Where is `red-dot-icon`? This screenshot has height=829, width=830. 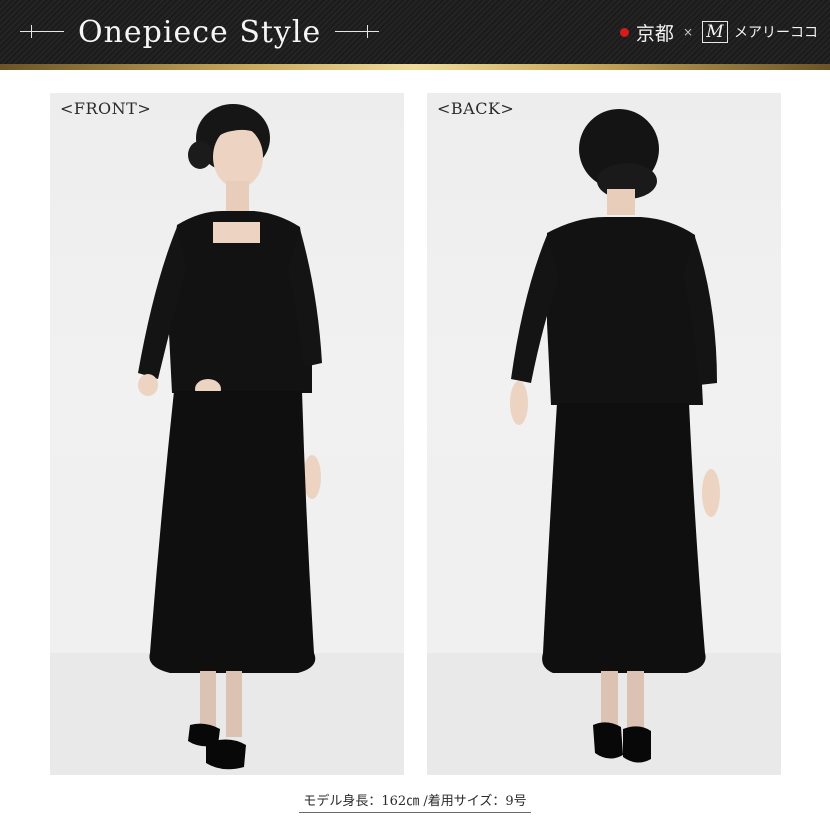 red-dot-icon is located at coordinates (624, 32).